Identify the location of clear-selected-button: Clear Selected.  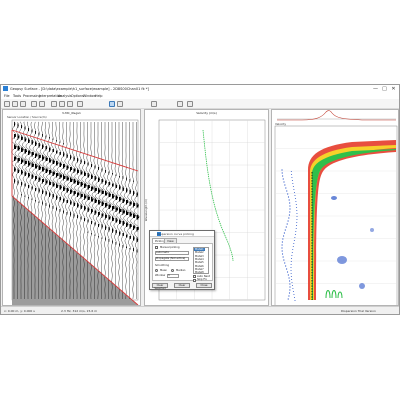
(160, 286).